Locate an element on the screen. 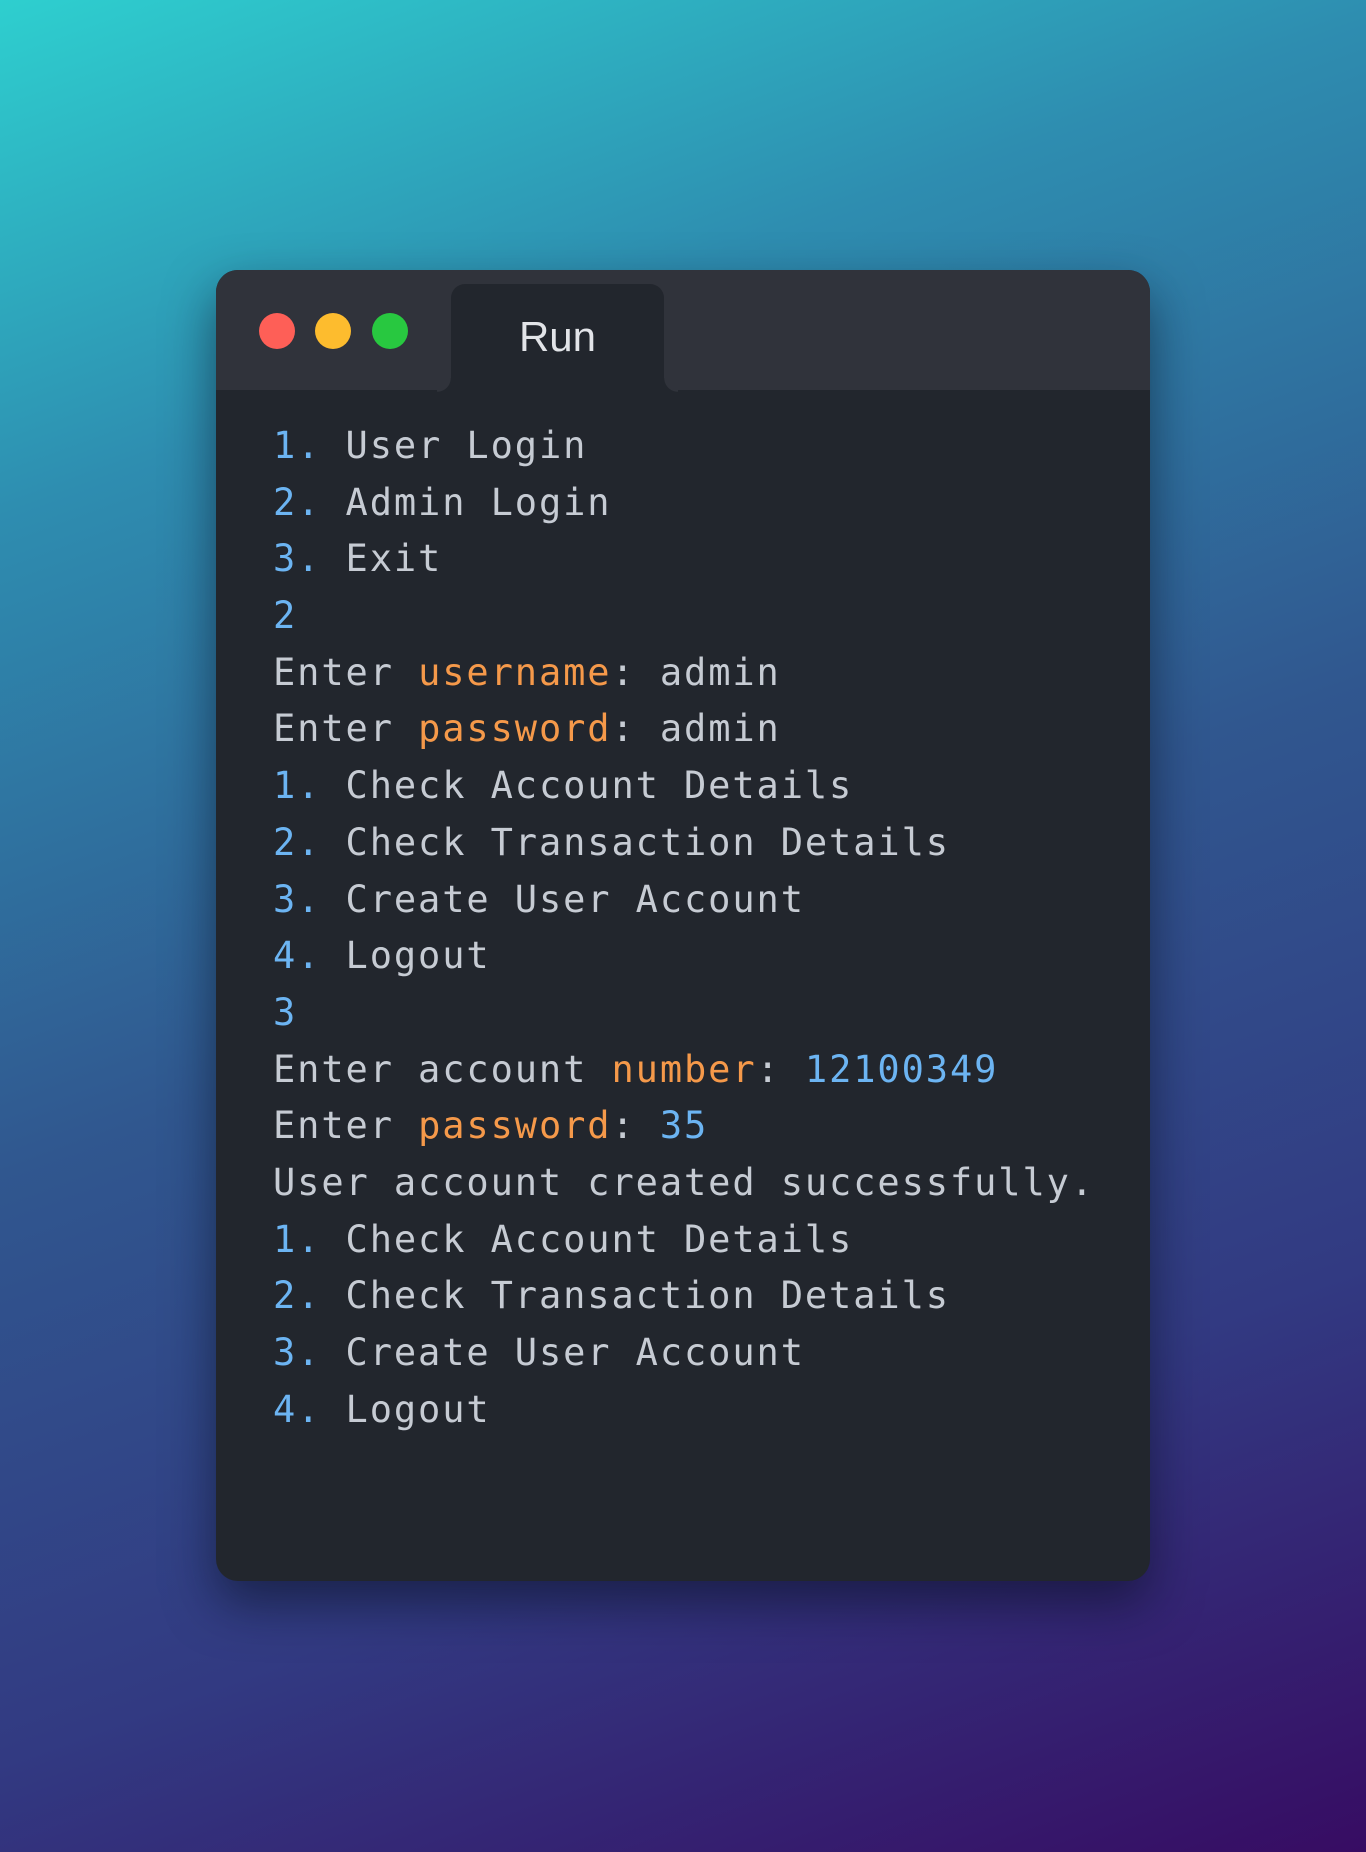 The image size is (1366, 1852). terminal-line: Enter password: 35 is located at coordinates (703, 1126).